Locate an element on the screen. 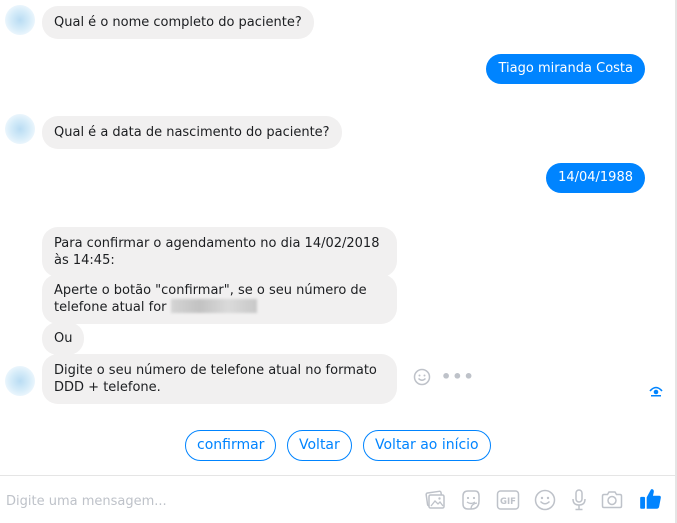 This screenshot has height=523, width=677. message-text: Qual é a data de nascimento do paciente? is located at coordinates (192, 132).